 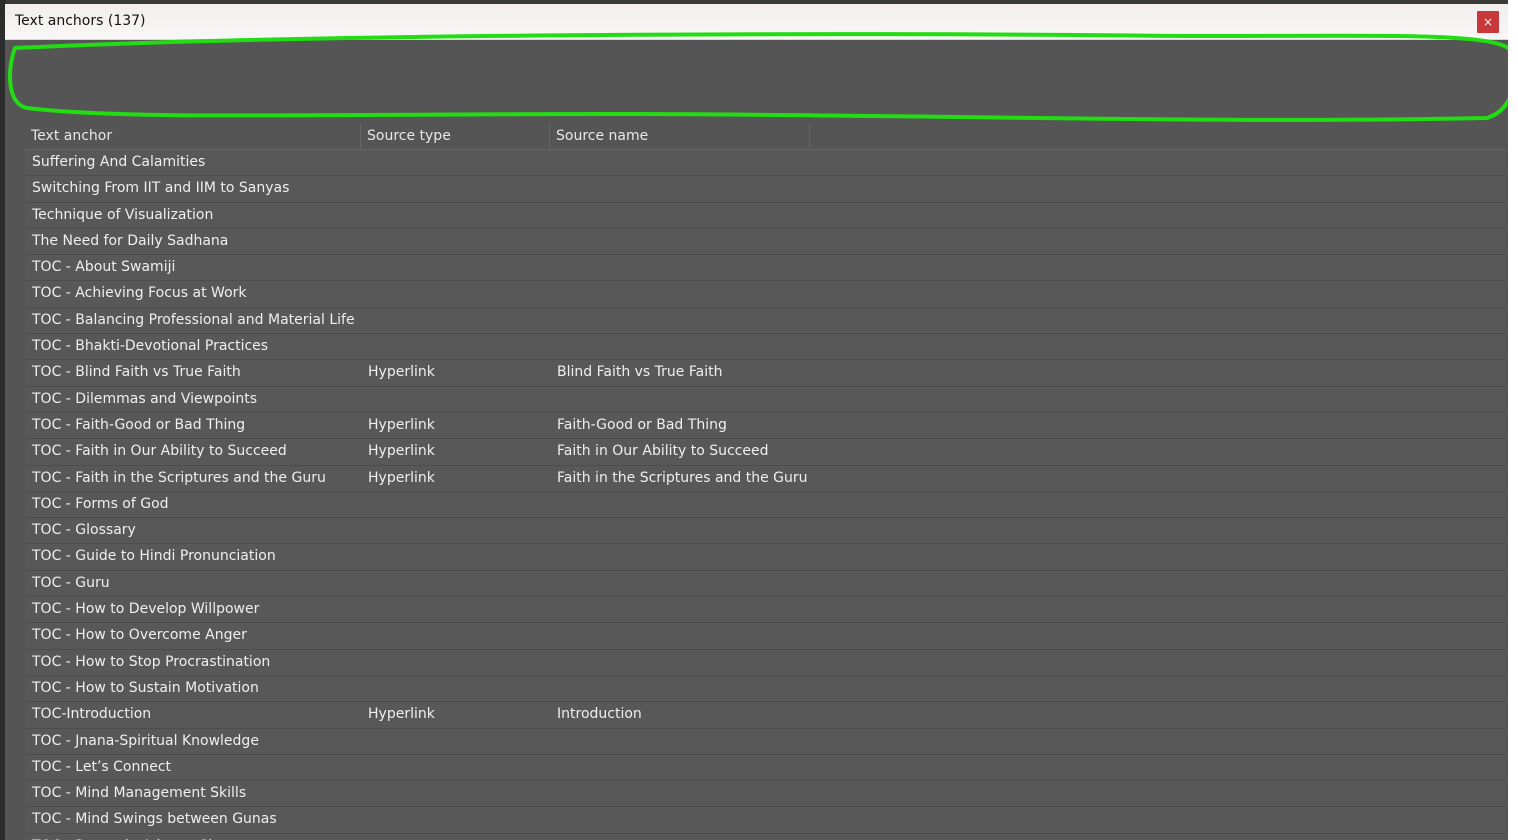 I want to click on table-row: The Need for Daily Sadhana, so click(x=765, y=242).